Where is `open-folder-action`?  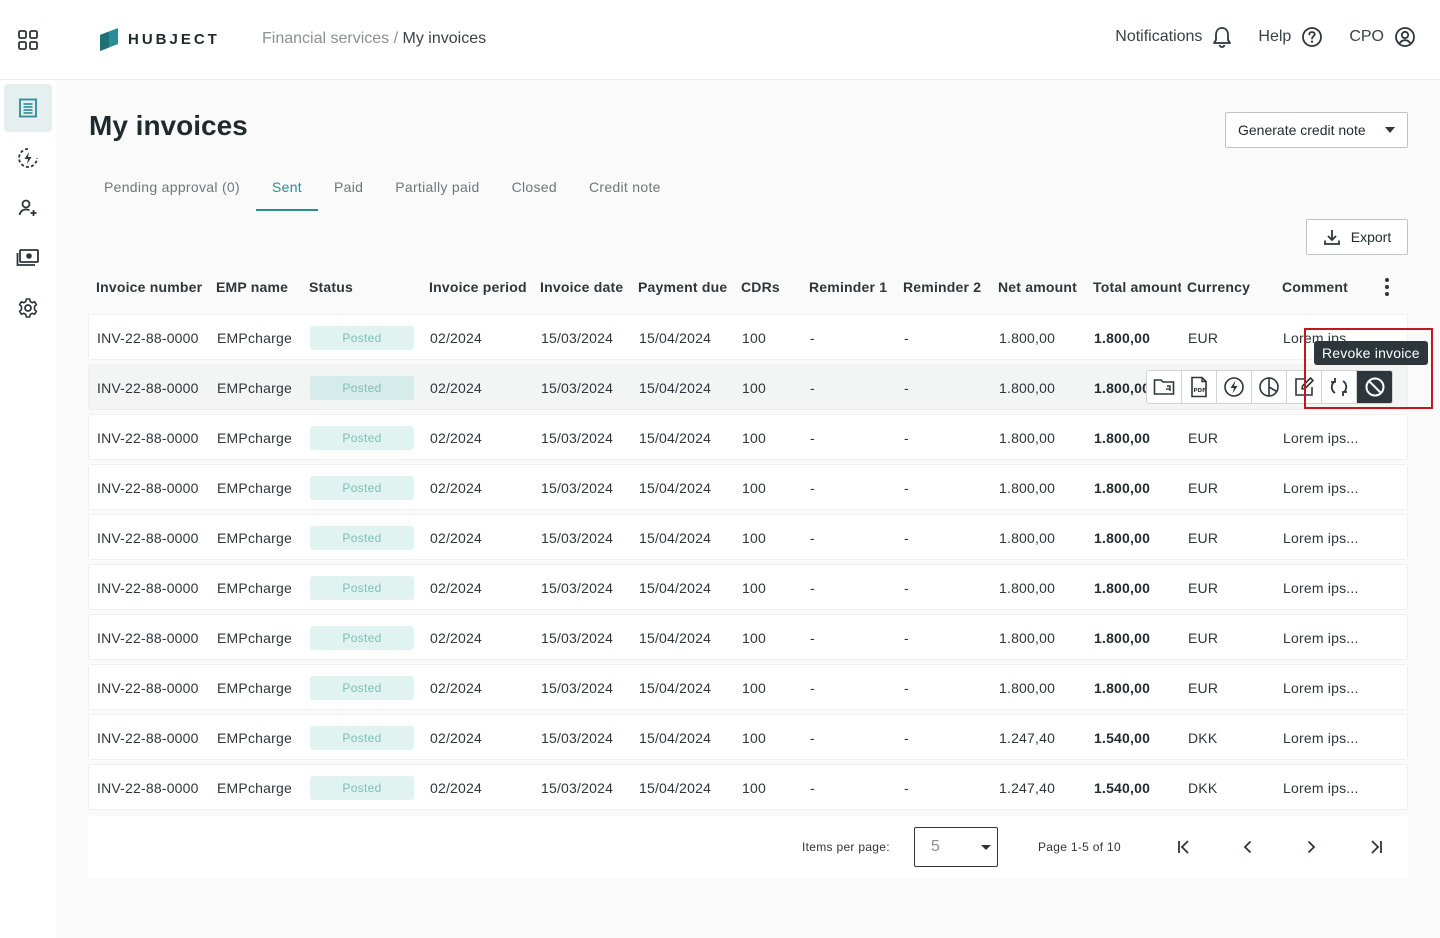
open-folder-action is located at coordinates (1164, 387).